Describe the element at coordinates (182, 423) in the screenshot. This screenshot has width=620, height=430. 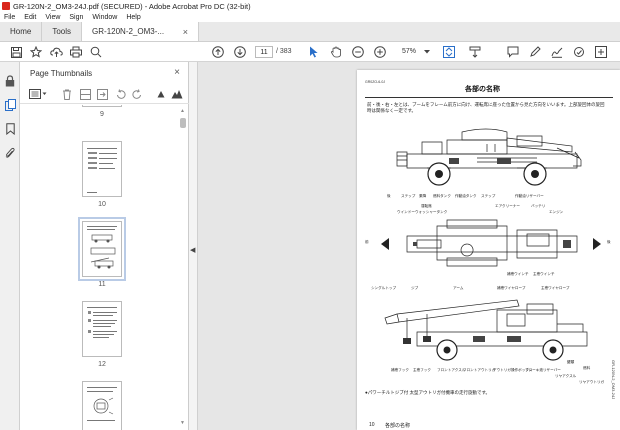
I see `scroll-down-icon: ▼` at that location.